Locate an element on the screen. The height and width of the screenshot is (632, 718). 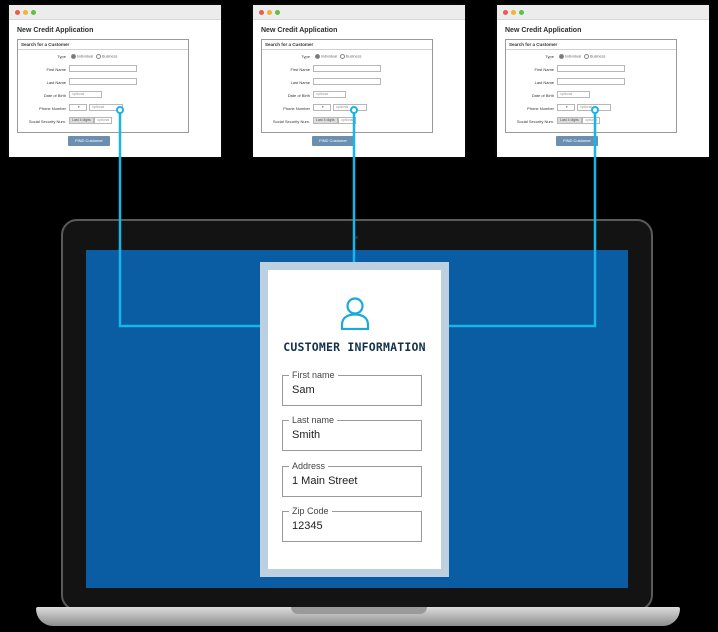
last-name-field: Last name Smith is located at coordinates (352, 433).